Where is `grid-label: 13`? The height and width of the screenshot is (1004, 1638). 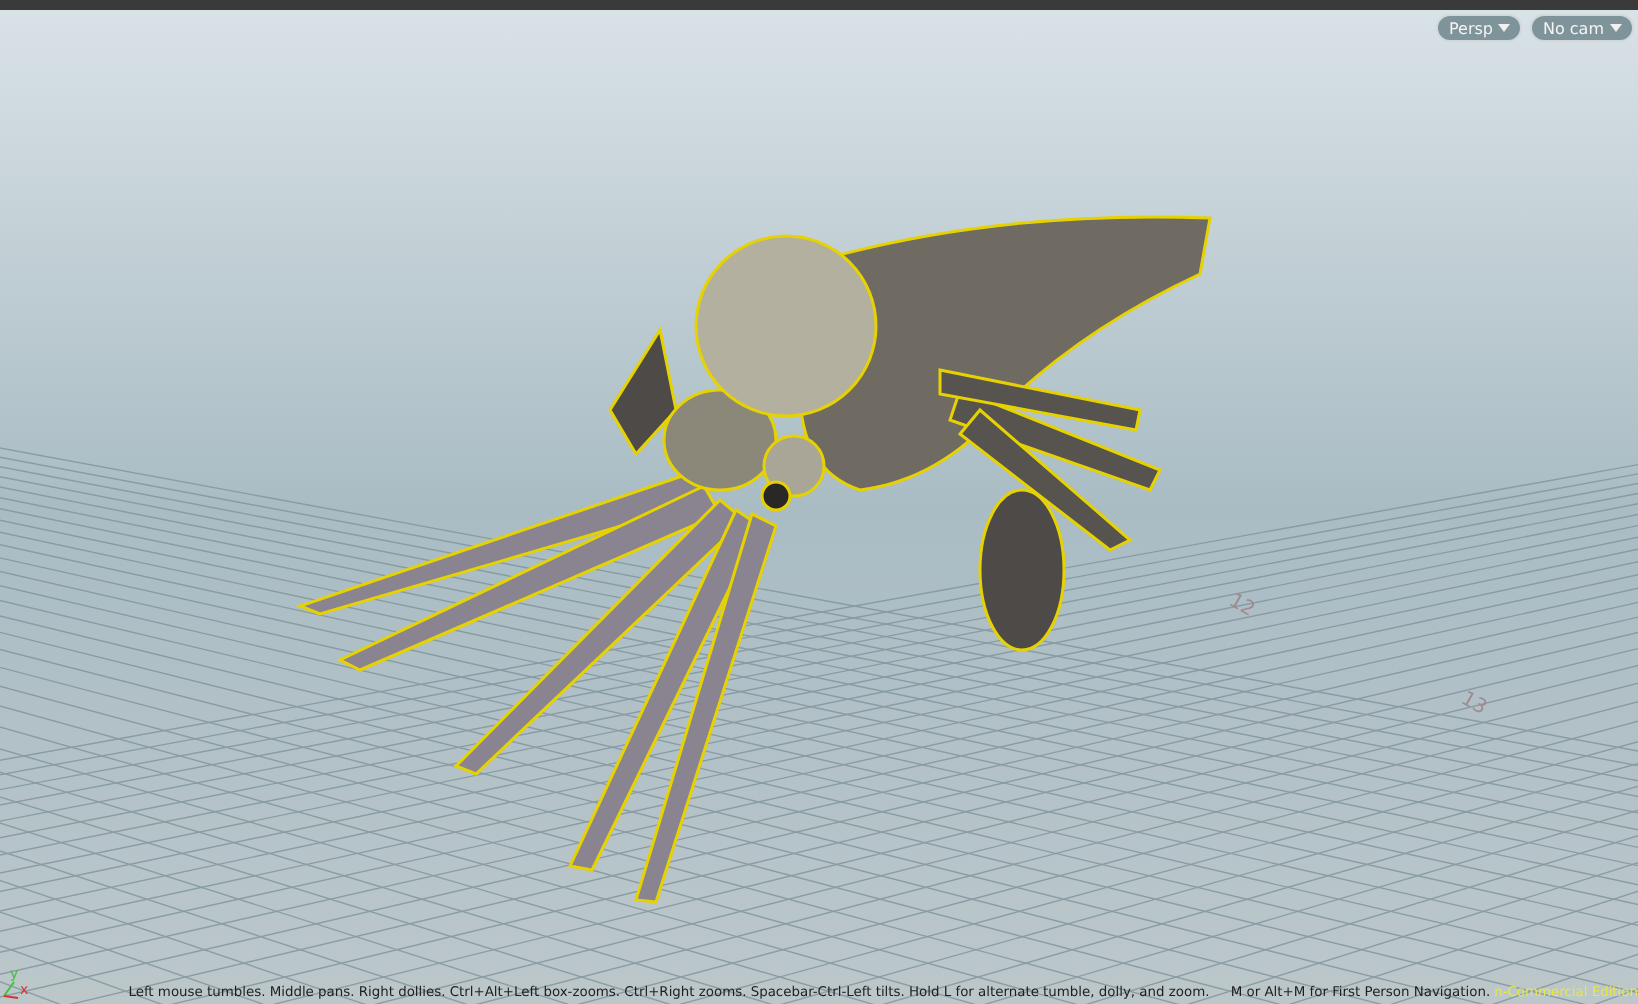
grid-label: 13 is located at coordinates (1474, 704).